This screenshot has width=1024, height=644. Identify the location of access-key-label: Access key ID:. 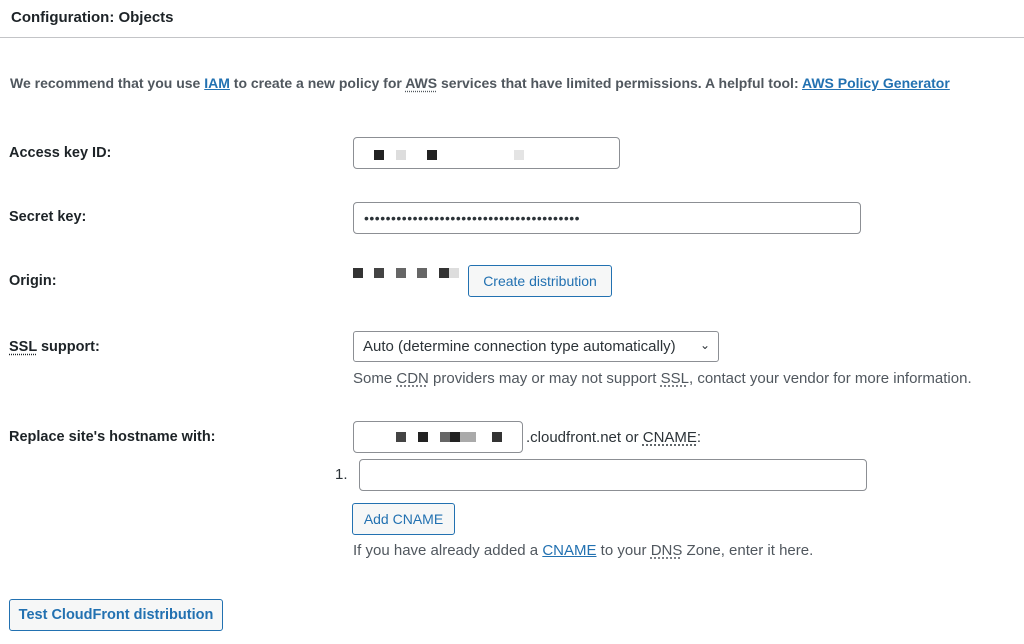
(60, 153).